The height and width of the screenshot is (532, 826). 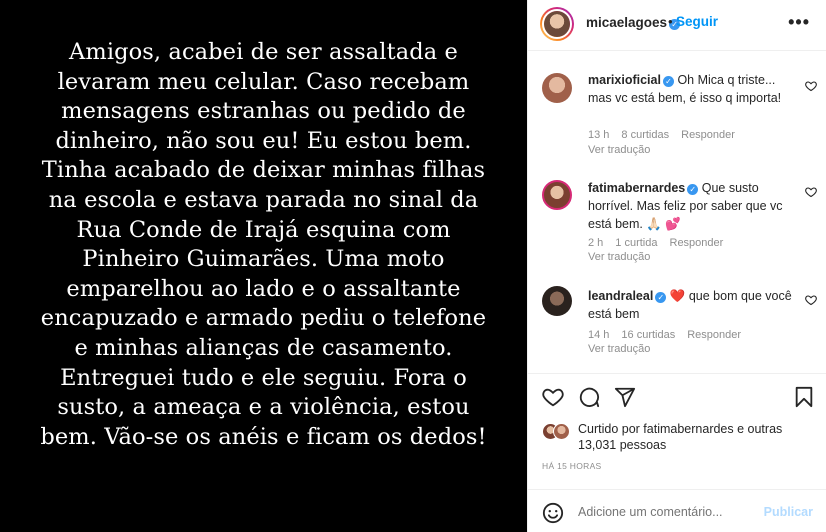 What do you see at coordinates (625, 397) in the screenshot?
I see `share-send-icon` at bounding box center [625, 397].